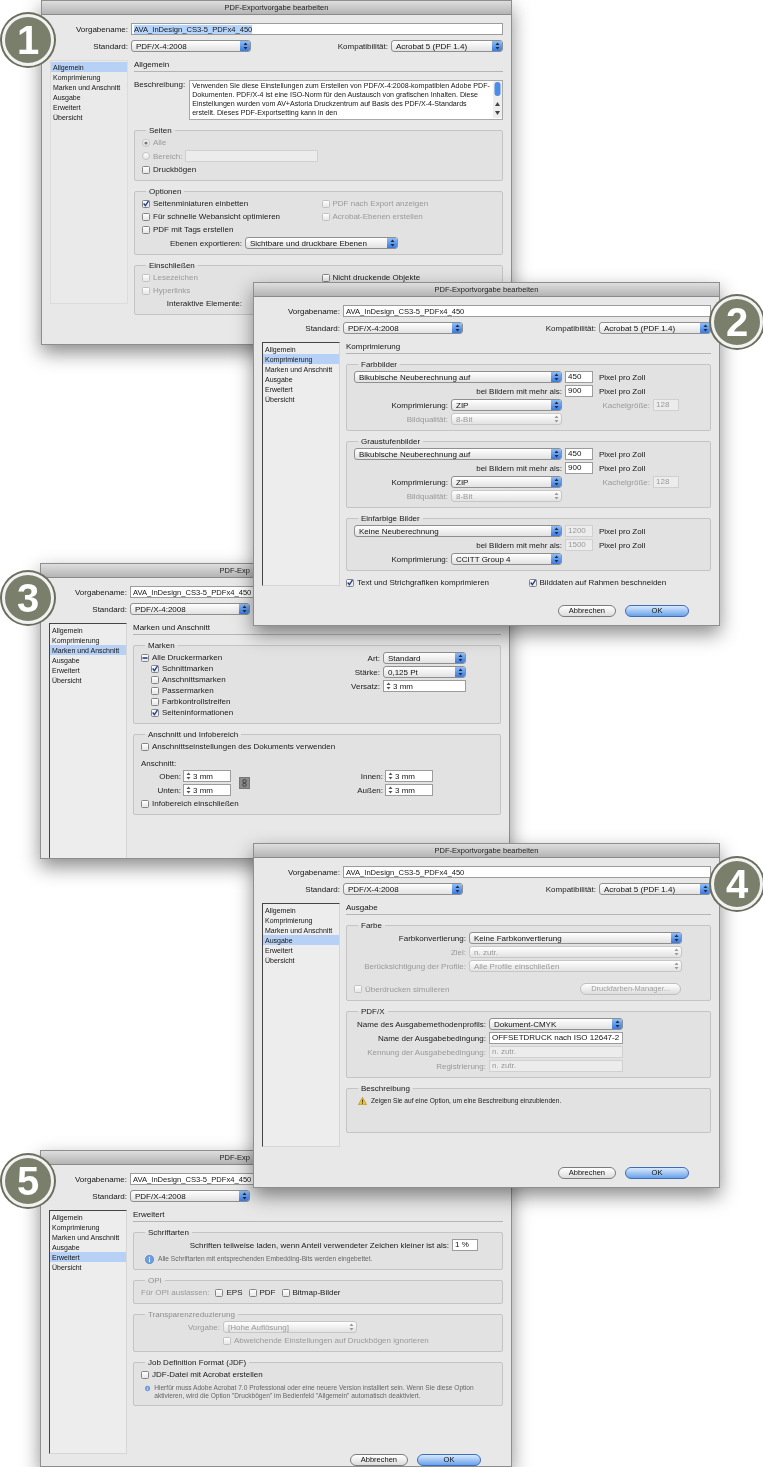 The width and height of the screenshot is (763, 1467). What do you see at coordinates (318, 1245) in the screenshot?
I see `field-label: Schriften teilweise laden, wenn Anteil verwendeter Zeichen kleiner ist als:` at bounding box center [318, 1245].